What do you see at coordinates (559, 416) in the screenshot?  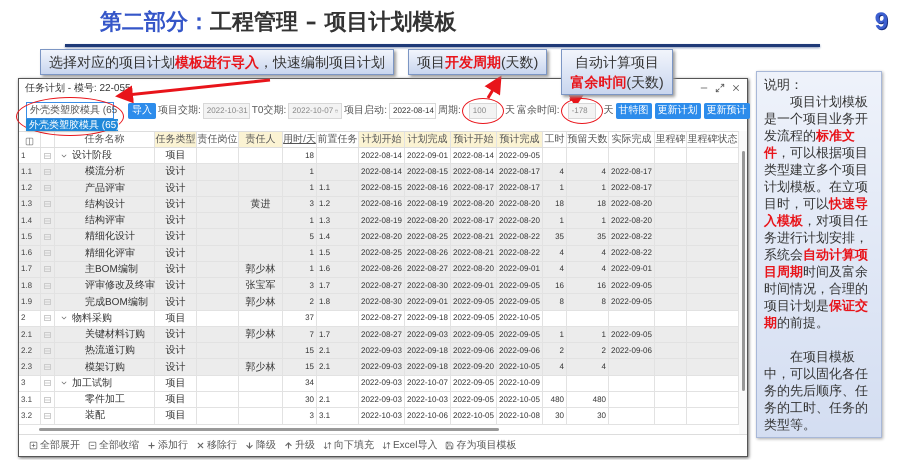 I see `table-cell: 30` at bounding box center [559, 416].